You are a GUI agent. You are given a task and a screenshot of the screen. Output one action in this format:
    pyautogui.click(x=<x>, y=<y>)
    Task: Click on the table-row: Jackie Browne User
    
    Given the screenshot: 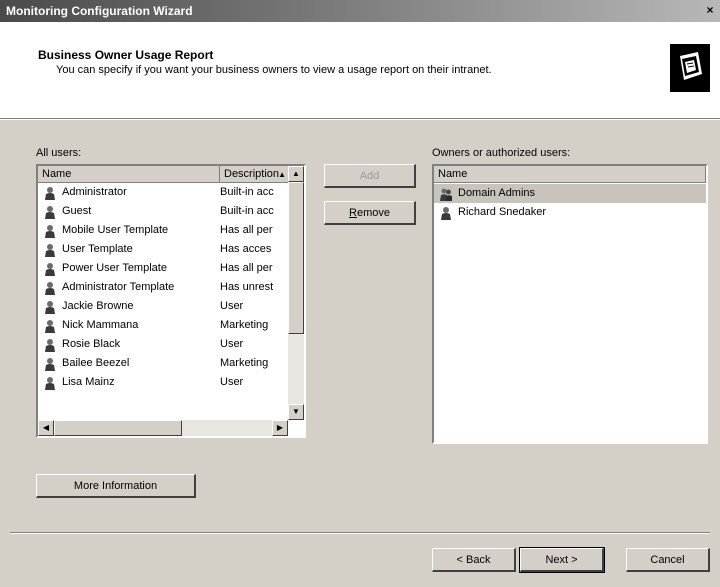 What is the action you would take?
    pyautogui.click(x=163, y=306)
    